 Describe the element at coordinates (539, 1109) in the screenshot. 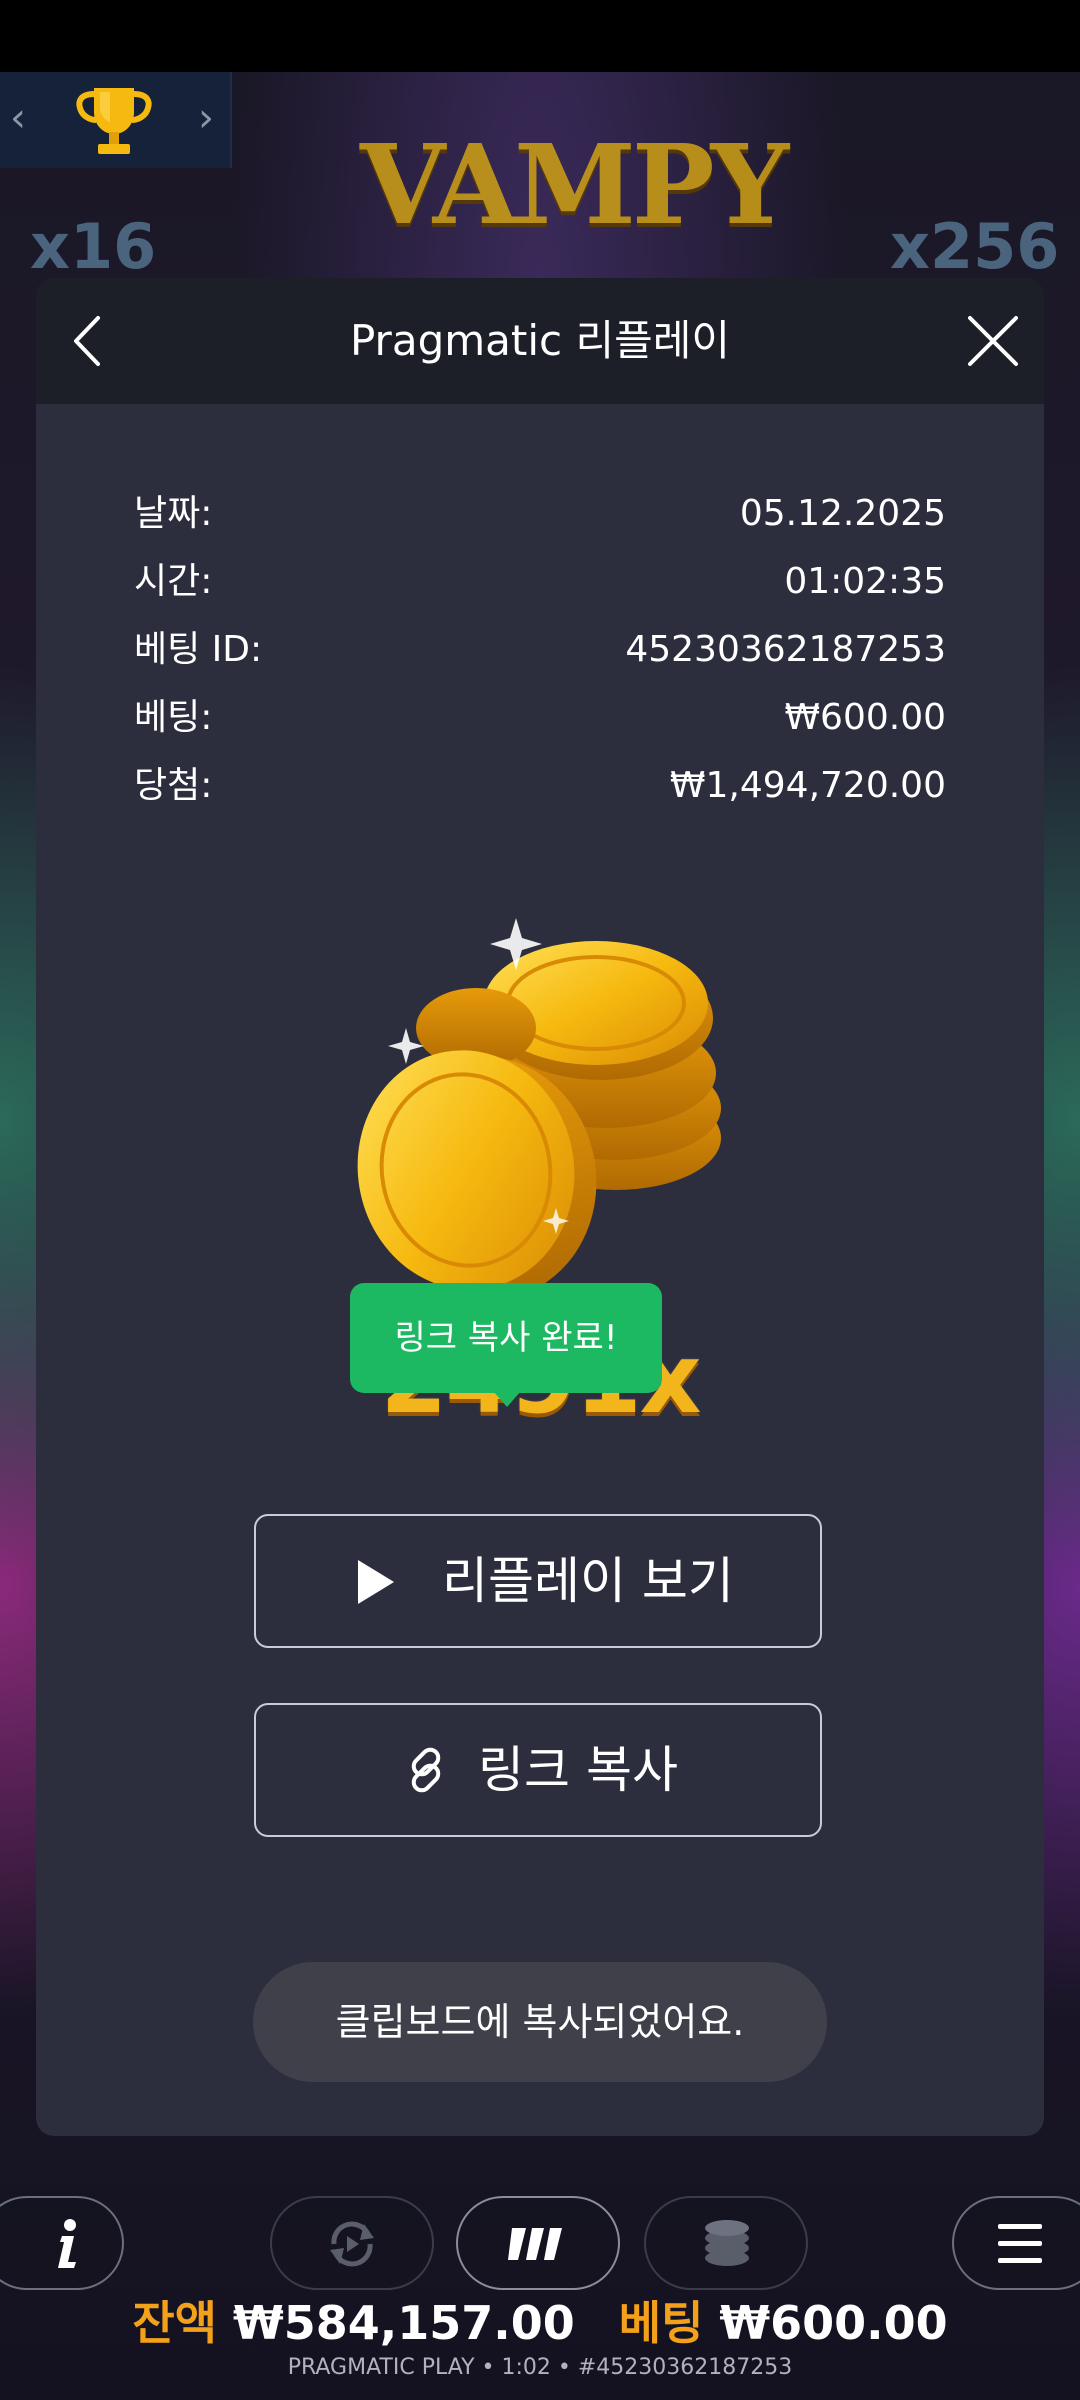

I see `gold-coins-icon` at that location.